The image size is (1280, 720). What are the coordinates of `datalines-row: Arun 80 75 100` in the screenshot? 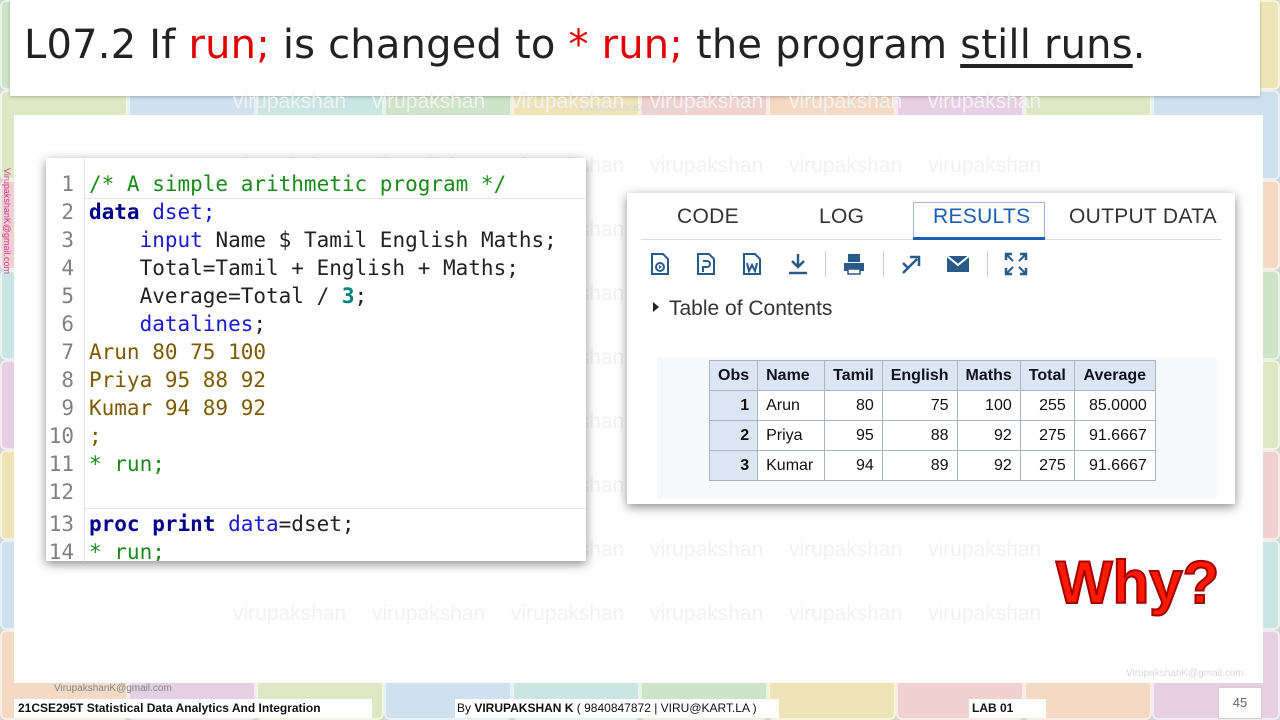 It's located at (178, 352).